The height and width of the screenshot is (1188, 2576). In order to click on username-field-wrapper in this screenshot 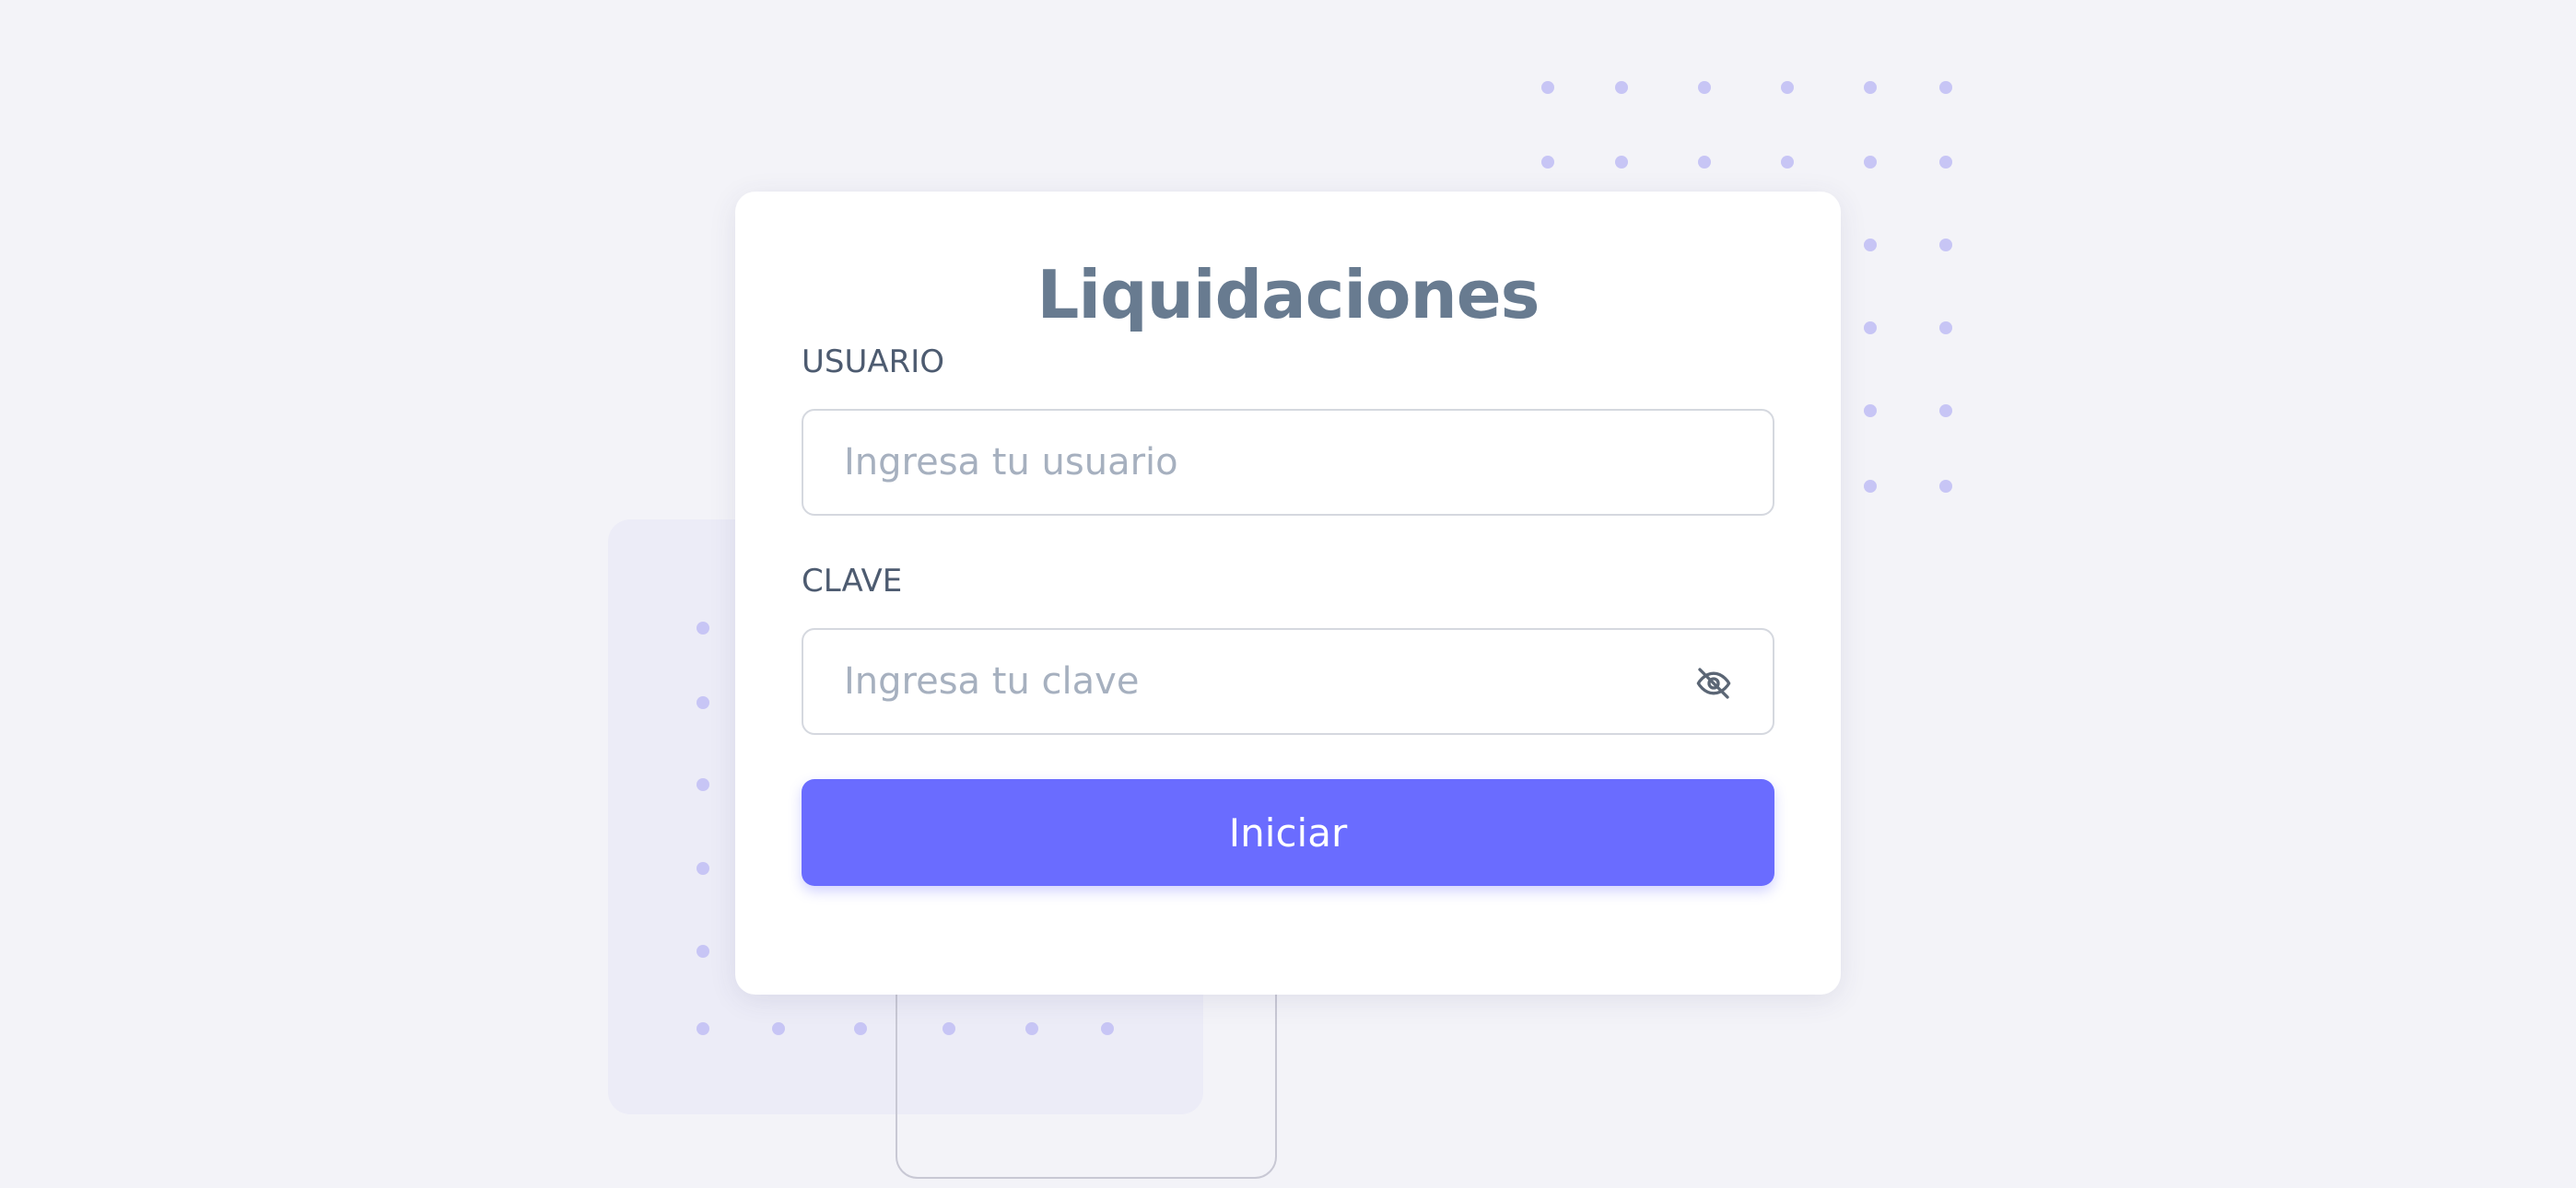, I will do `click(1288, 462)`.